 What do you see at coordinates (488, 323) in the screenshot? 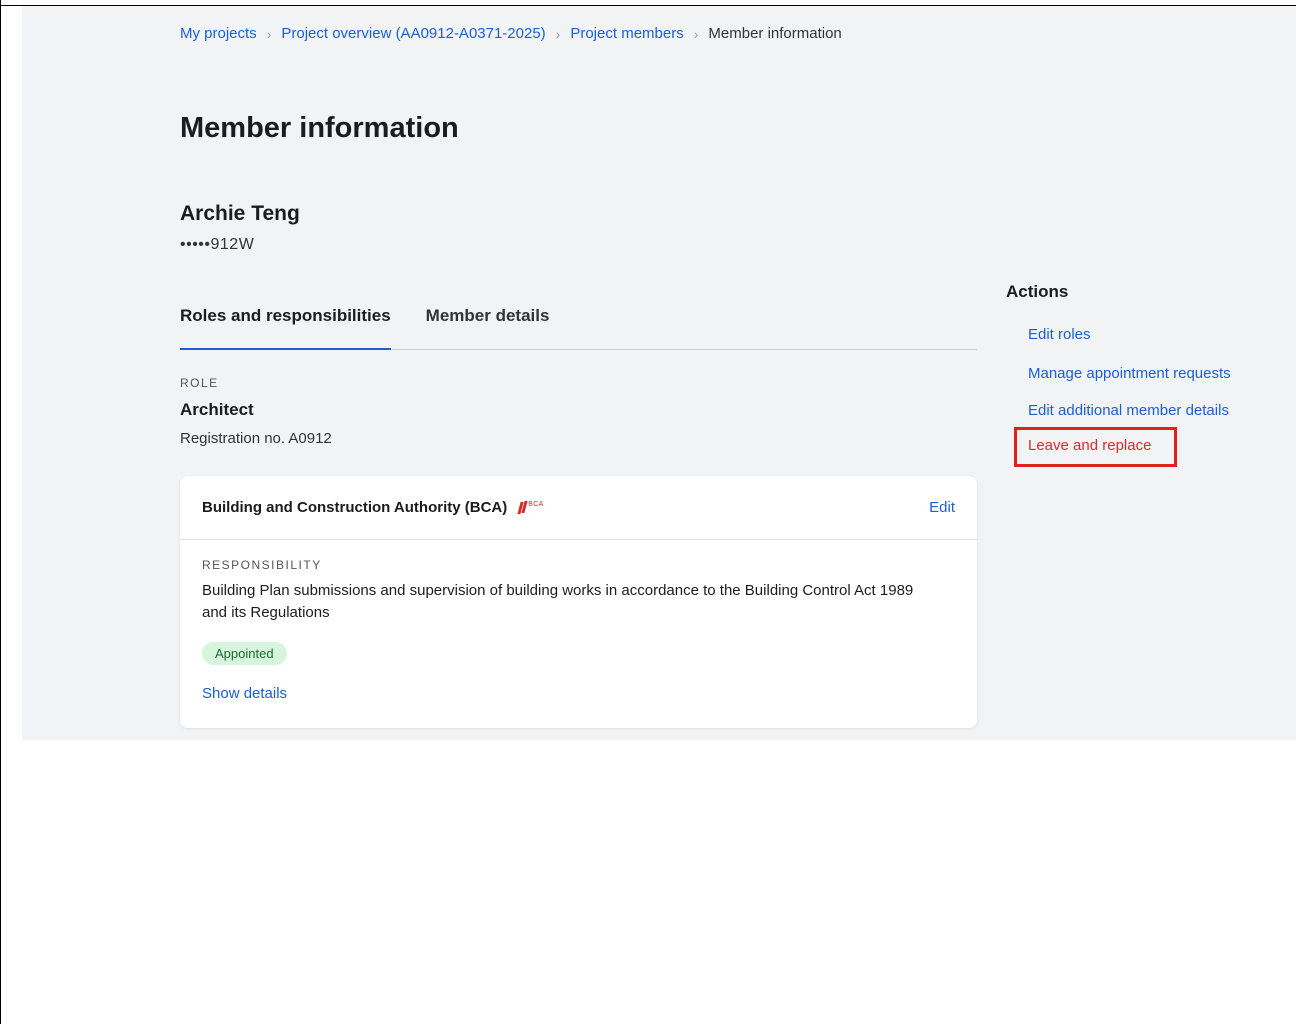
I see `tab-member-details: Member details` at bounding box center [488, 323].